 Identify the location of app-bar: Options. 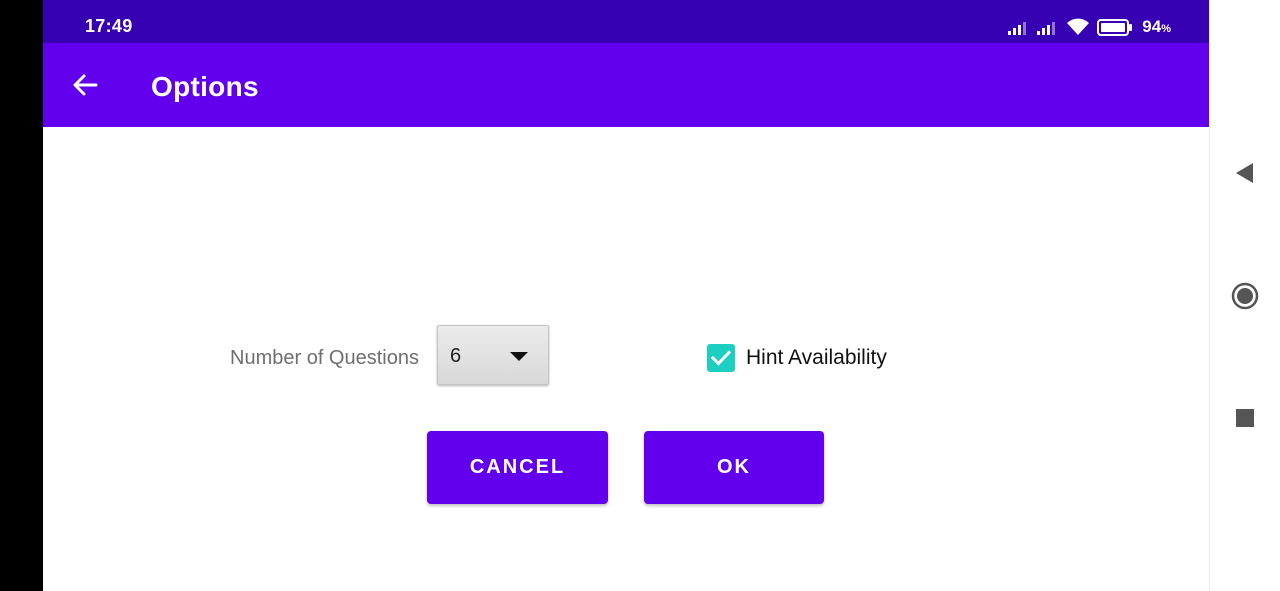
(626, 85).